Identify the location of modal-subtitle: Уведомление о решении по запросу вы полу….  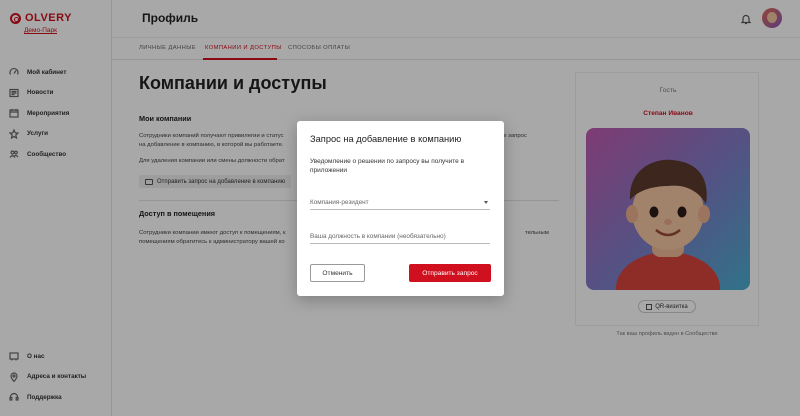
(387, 166).